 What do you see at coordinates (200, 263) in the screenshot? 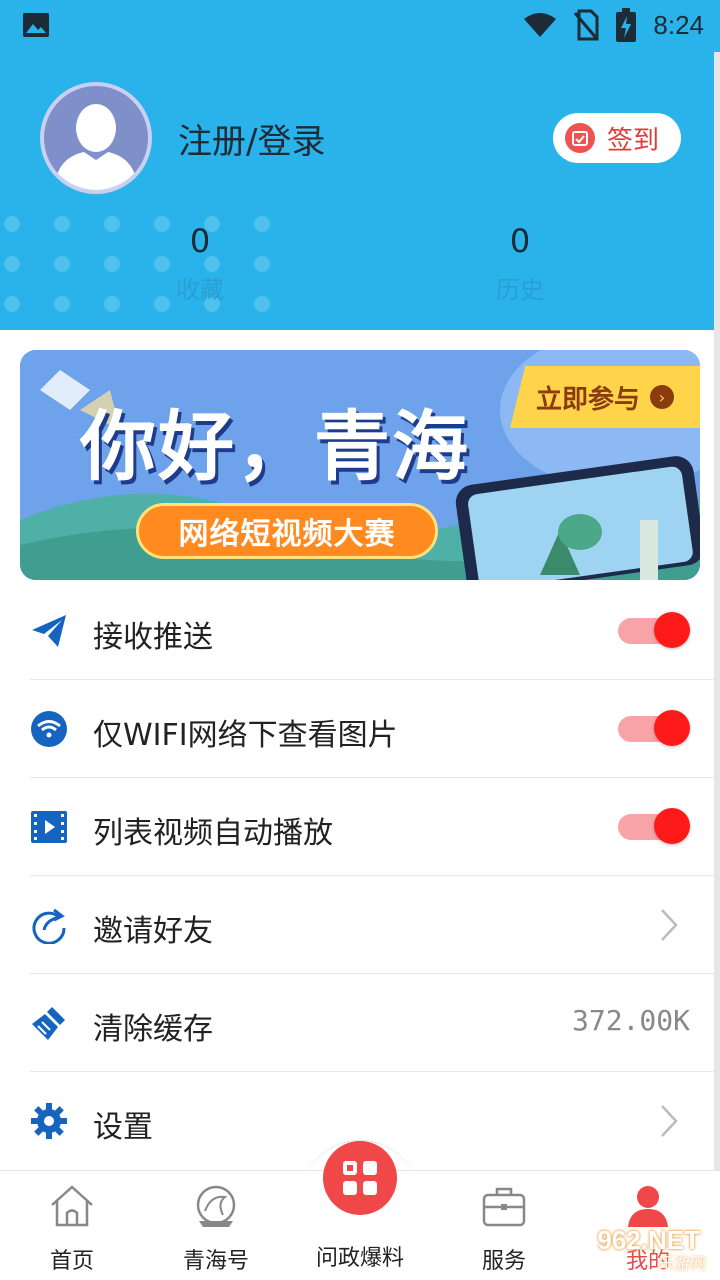
I see `favorites-stat: 0 收藏` at bounding box center [200, 263].